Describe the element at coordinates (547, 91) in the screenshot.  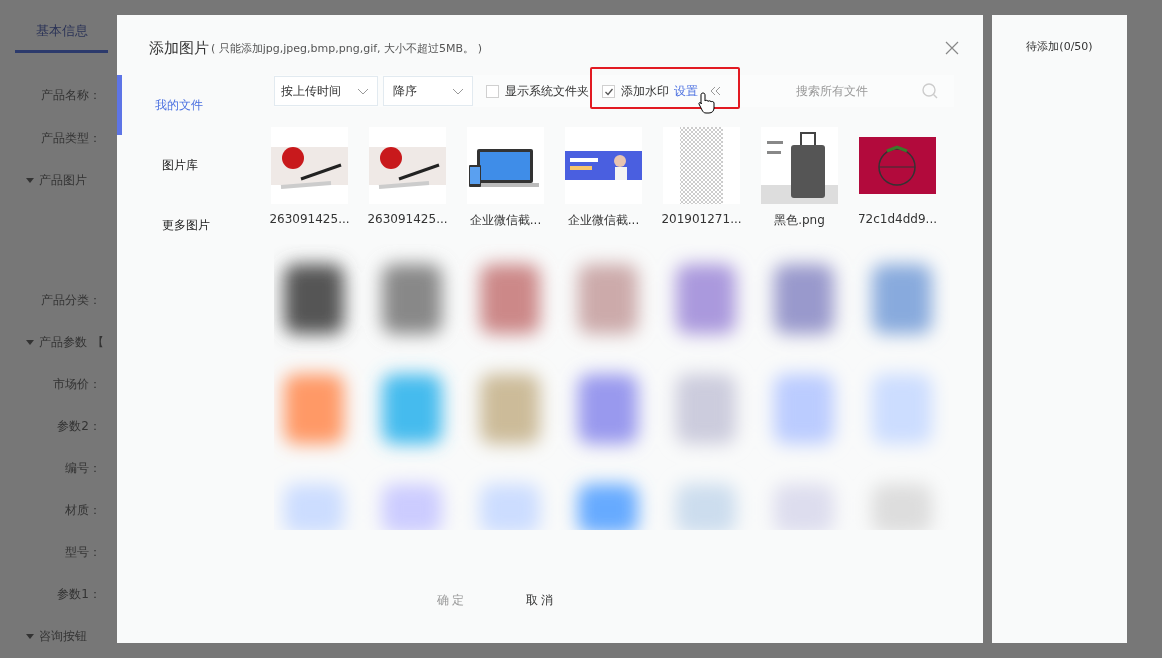
I see `checkbox-label: 显示系统文件夹` at that location.